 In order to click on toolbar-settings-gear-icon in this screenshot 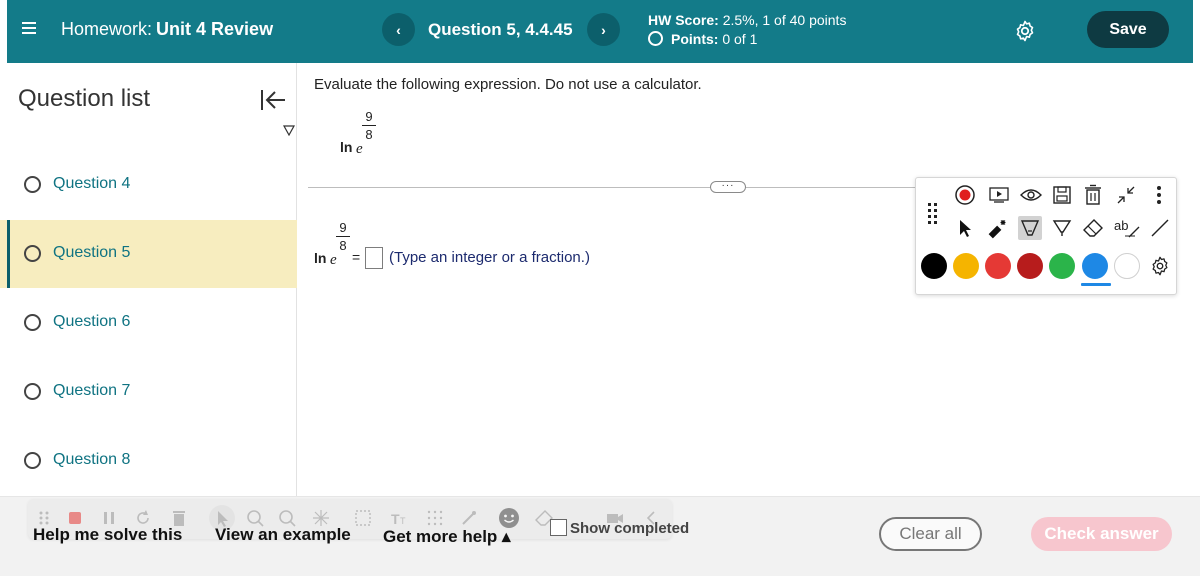, I will do `click(1160, 266)`.